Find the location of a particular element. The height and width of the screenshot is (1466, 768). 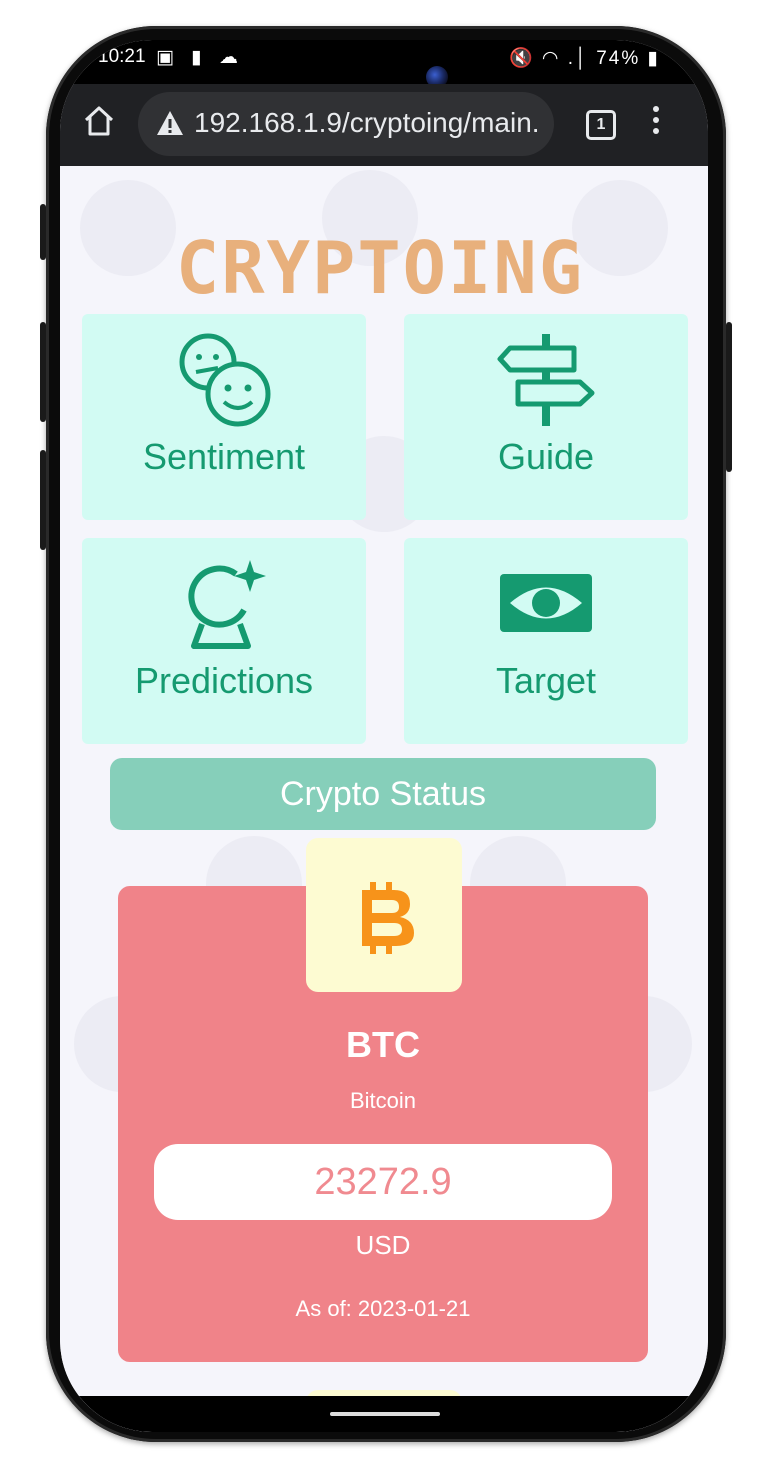

tile-predictions: Predictions is located at coordinates (224, 641).